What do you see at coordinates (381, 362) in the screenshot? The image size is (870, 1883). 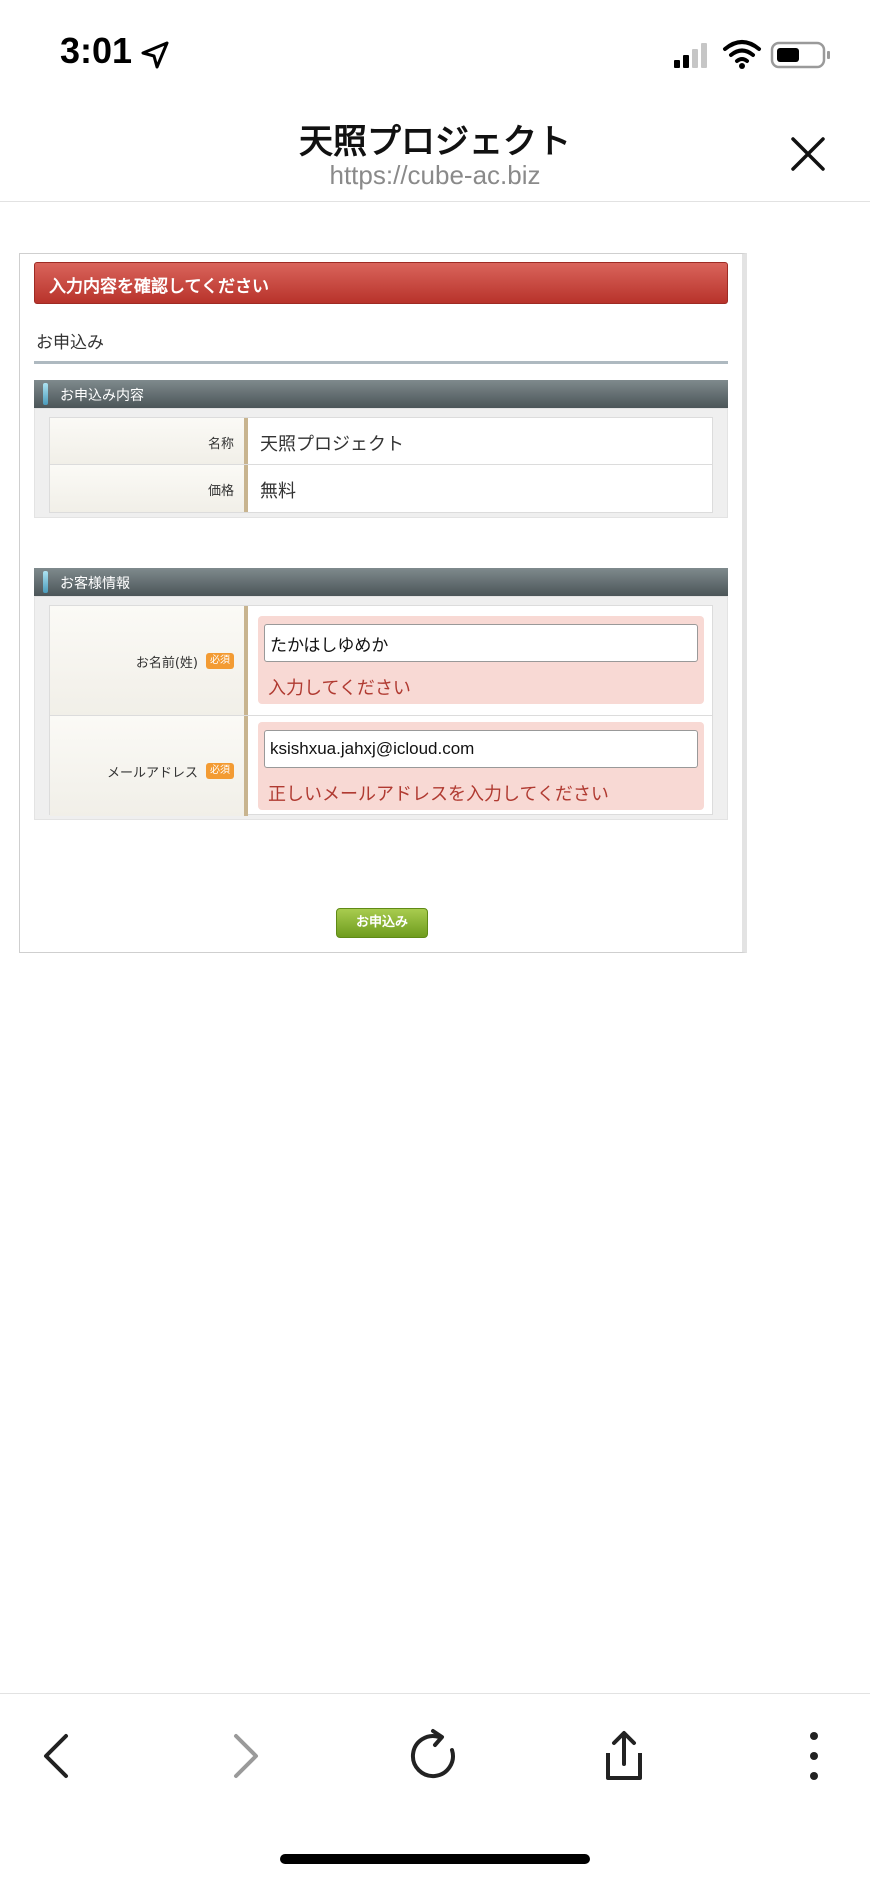 I see `heading-divider` at bounding box center [381, 362].